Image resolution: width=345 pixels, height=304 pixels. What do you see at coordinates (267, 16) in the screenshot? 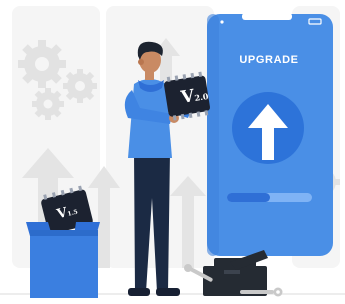
I see `phone-notch` at bounding box center [267, 16].